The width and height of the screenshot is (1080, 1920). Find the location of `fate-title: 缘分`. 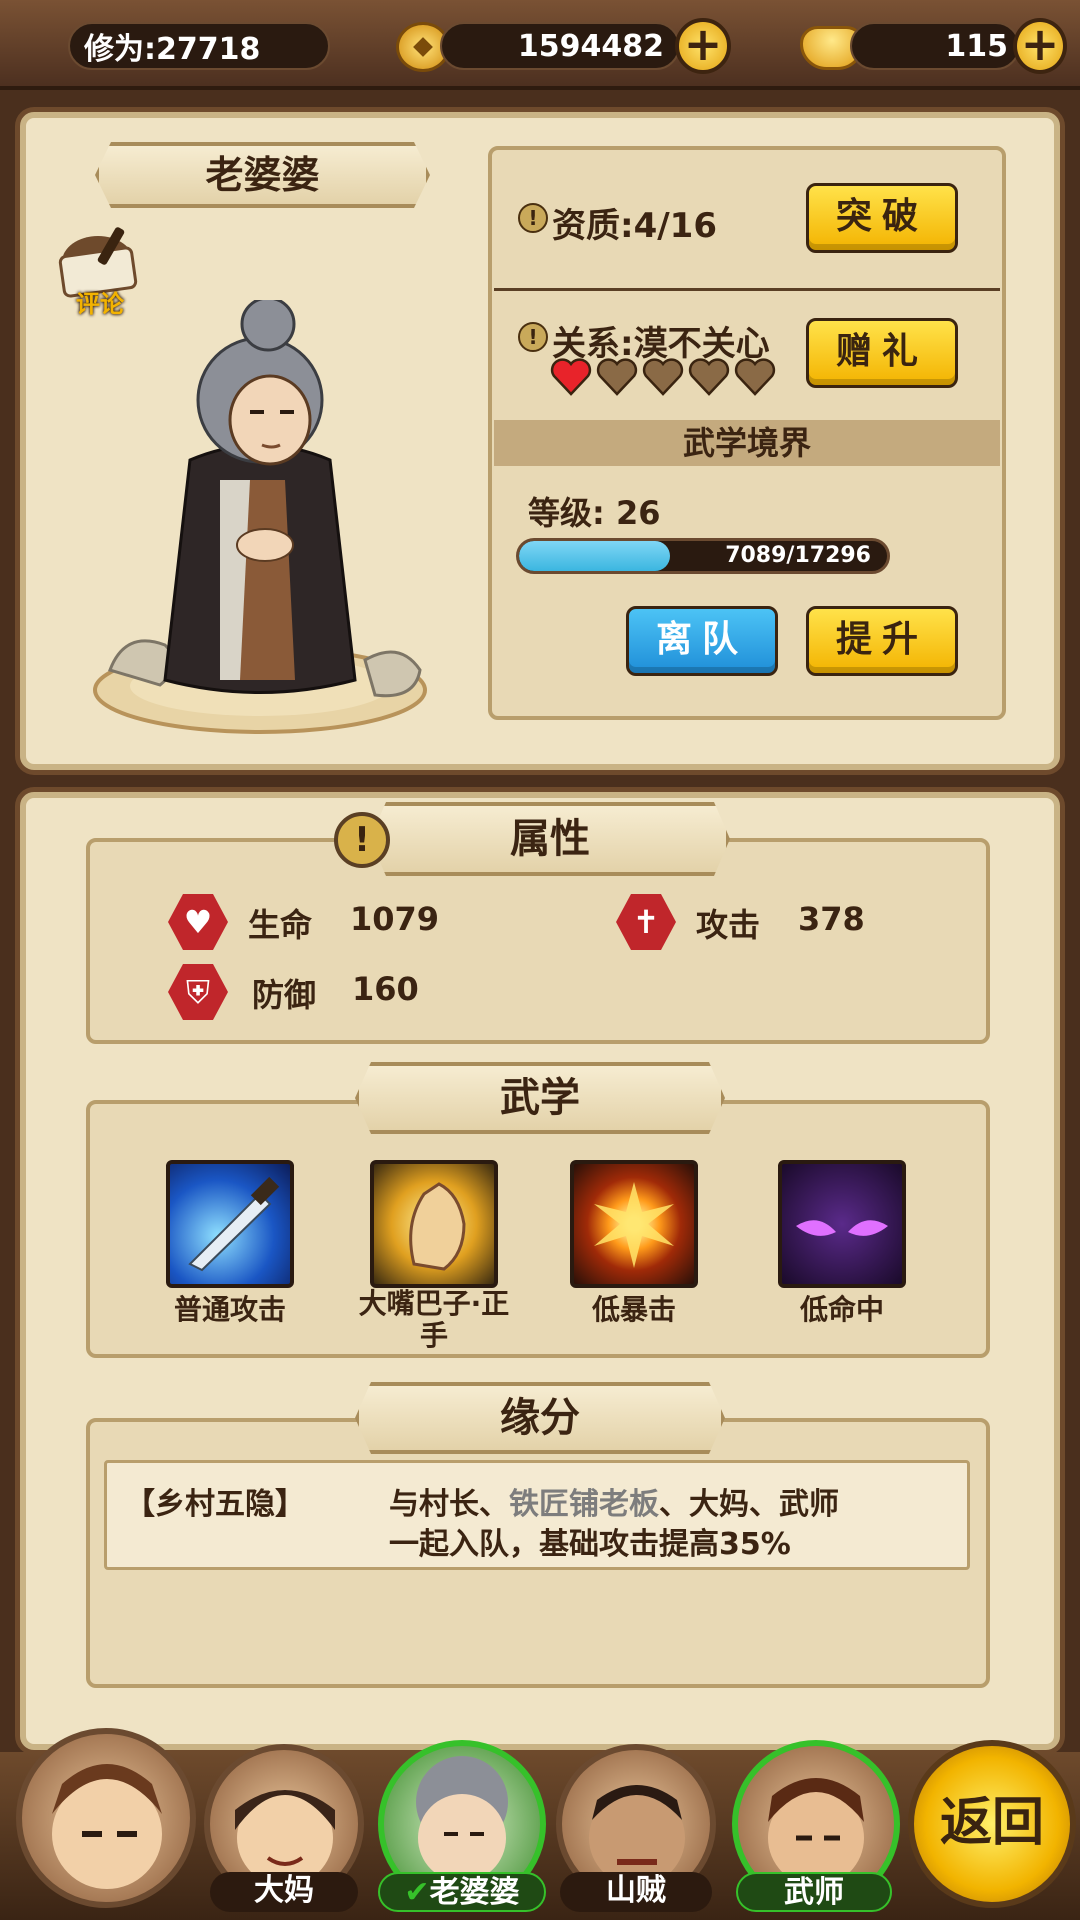

fate-title: 缘分 is located at coordinates (540, 1418).